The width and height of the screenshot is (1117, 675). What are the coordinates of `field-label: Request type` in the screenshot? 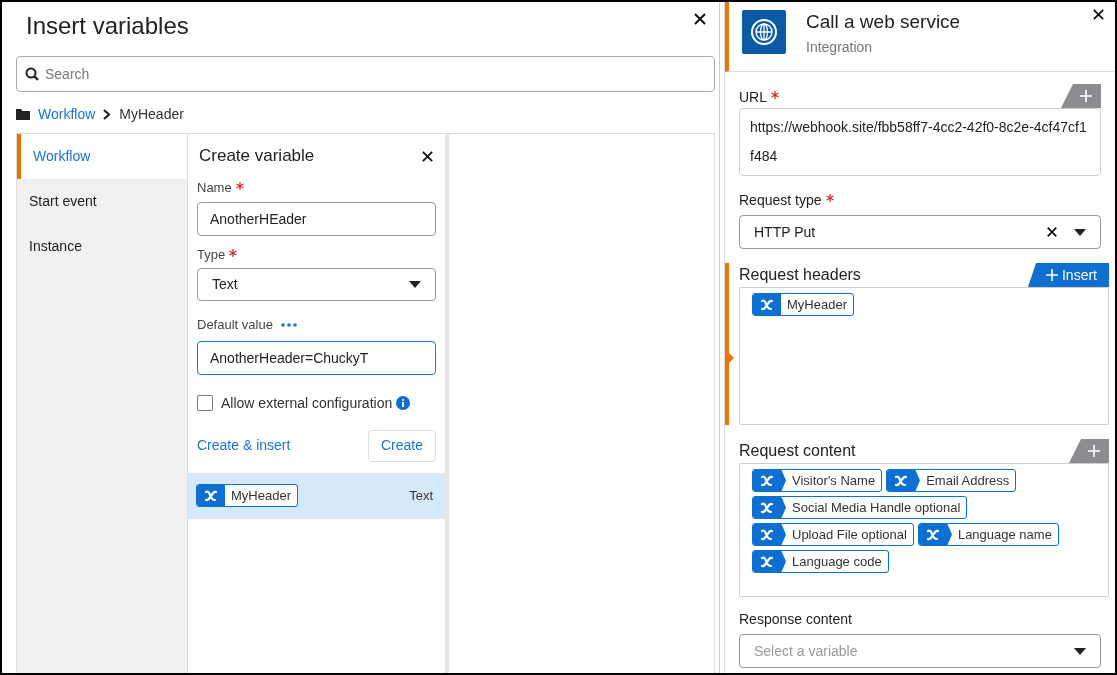 It's located at (920, 200).